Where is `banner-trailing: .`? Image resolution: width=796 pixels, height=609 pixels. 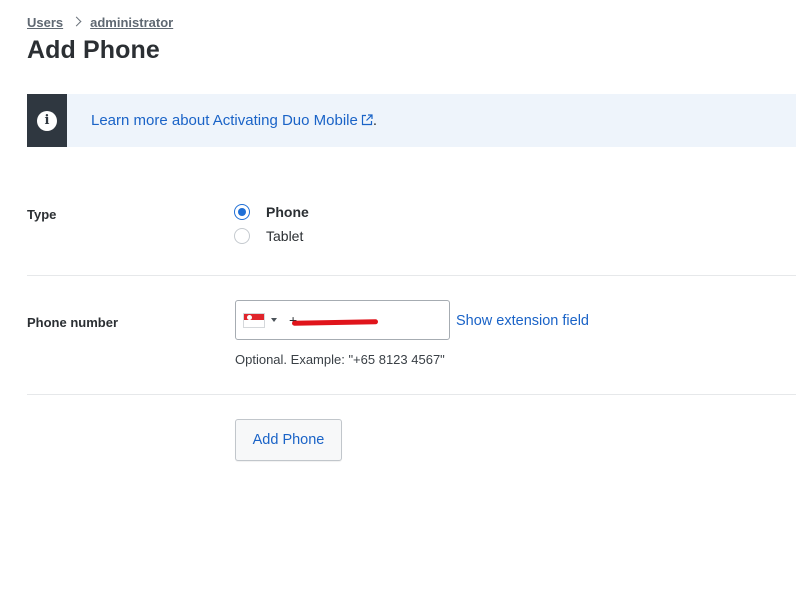
banner-trailing: . is located at coordinates (374, 120).